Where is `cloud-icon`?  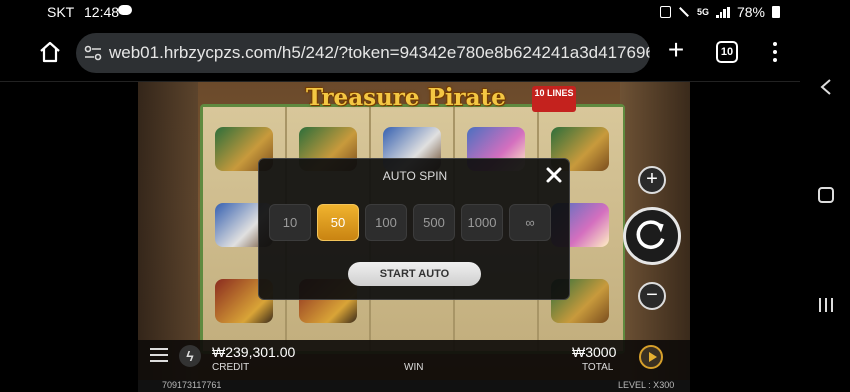 cloud-icon is located at coordinates (125, 10).